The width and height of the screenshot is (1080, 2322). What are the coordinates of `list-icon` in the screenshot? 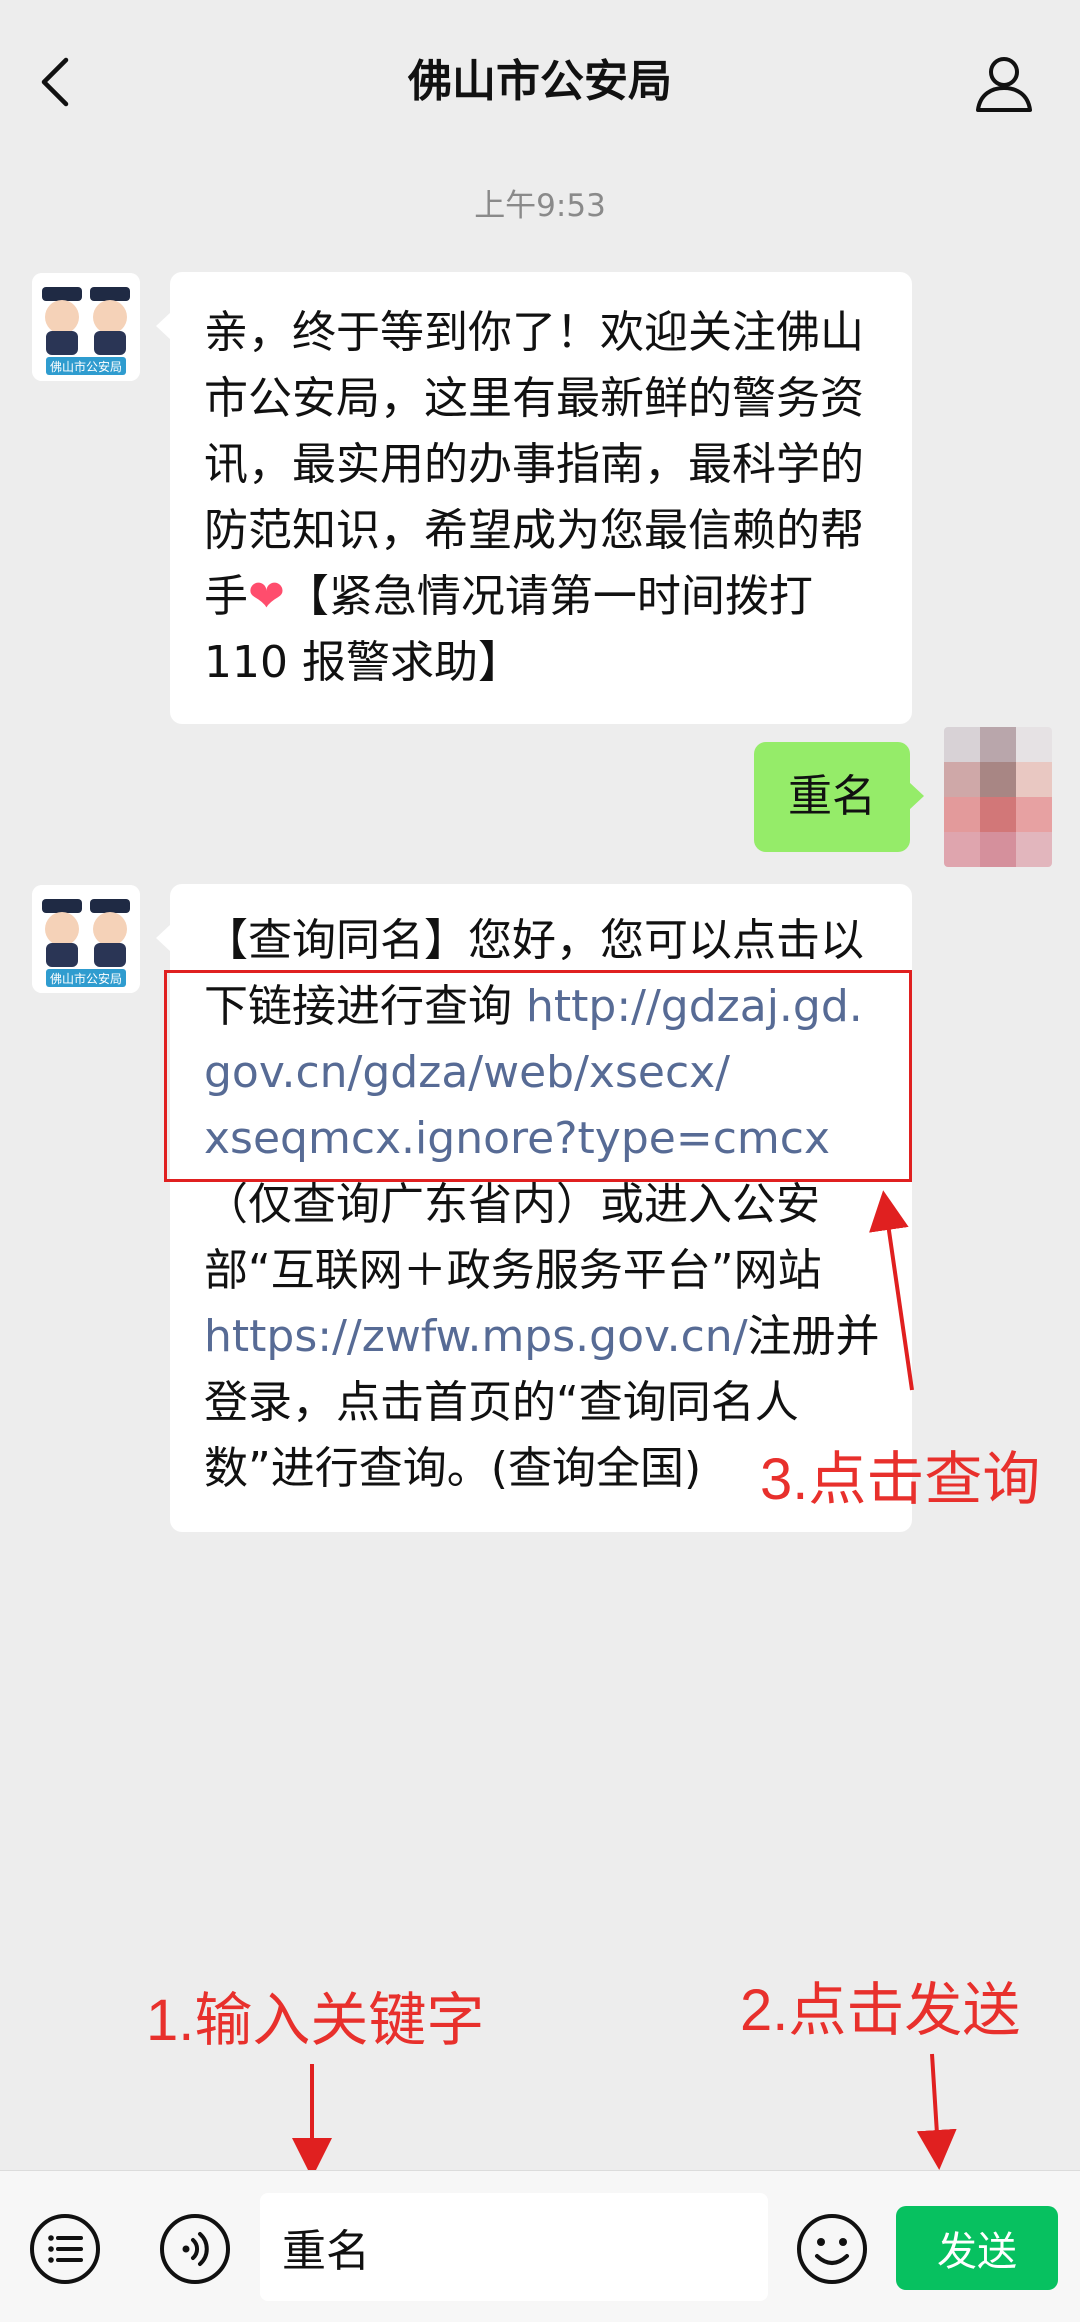 It's located at (65, 2249).